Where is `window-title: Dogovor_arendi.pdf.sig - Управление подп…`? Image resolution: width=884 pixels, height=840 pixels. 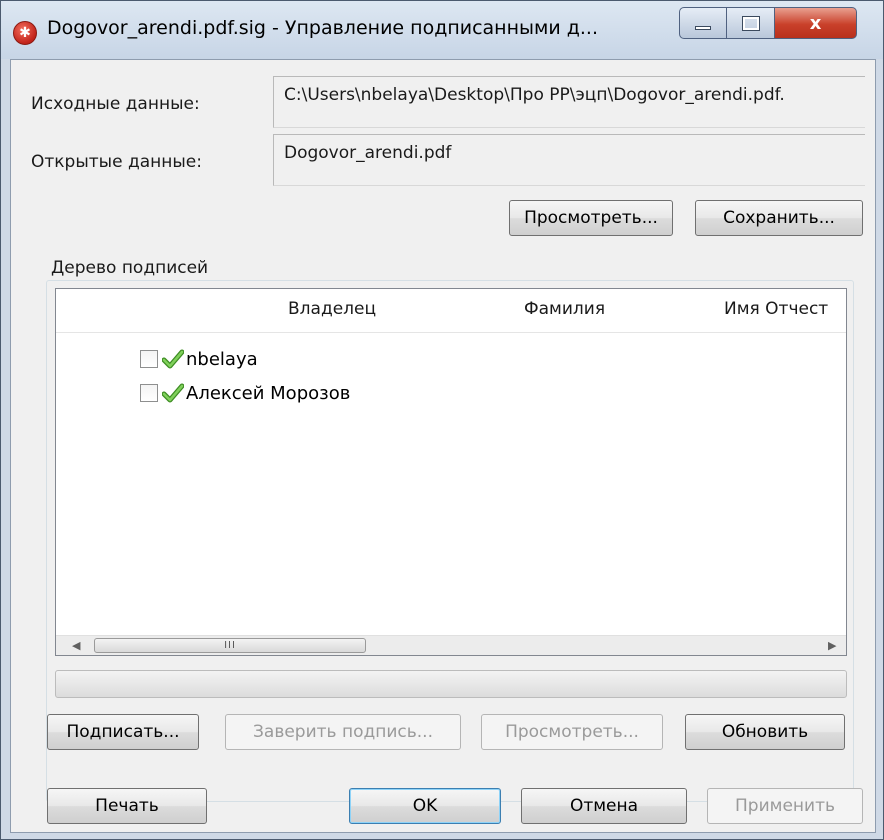
window-title: Dogovor_arendi.pdf.sig - Управление подп… is located at coordinates (323, 28).